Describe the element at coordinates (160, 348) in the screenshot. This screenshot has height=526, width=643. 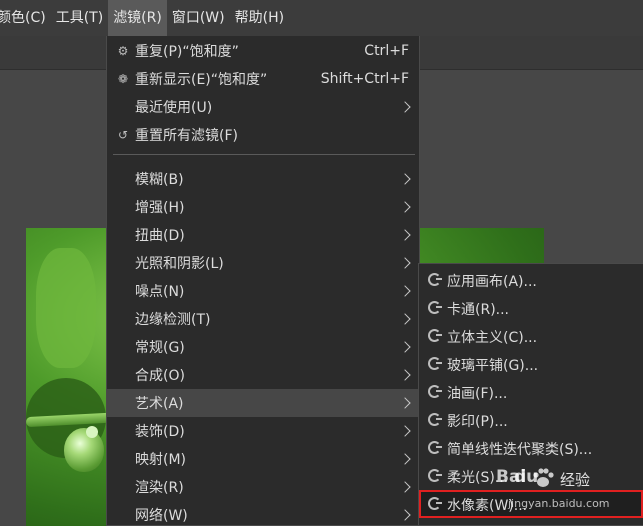
I see `menu-item-label: 常规(G)` at that location.